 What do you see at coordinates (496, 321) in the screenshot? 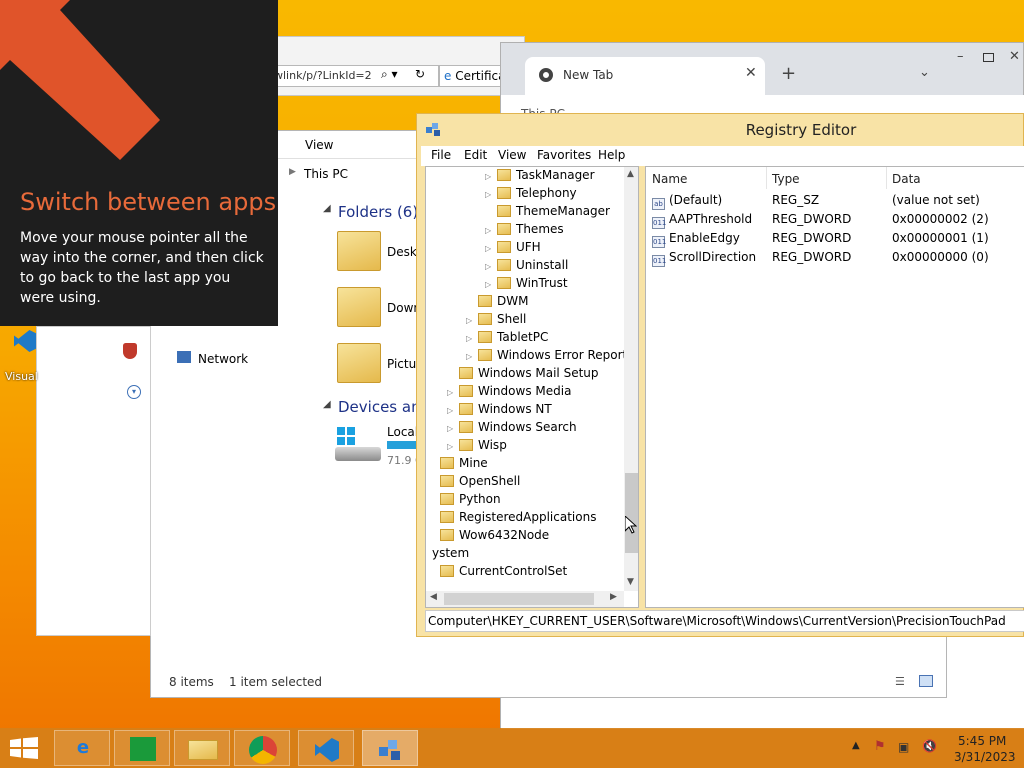
I see `tree-key: ▷ Shell` at bounding box center [496, 321].